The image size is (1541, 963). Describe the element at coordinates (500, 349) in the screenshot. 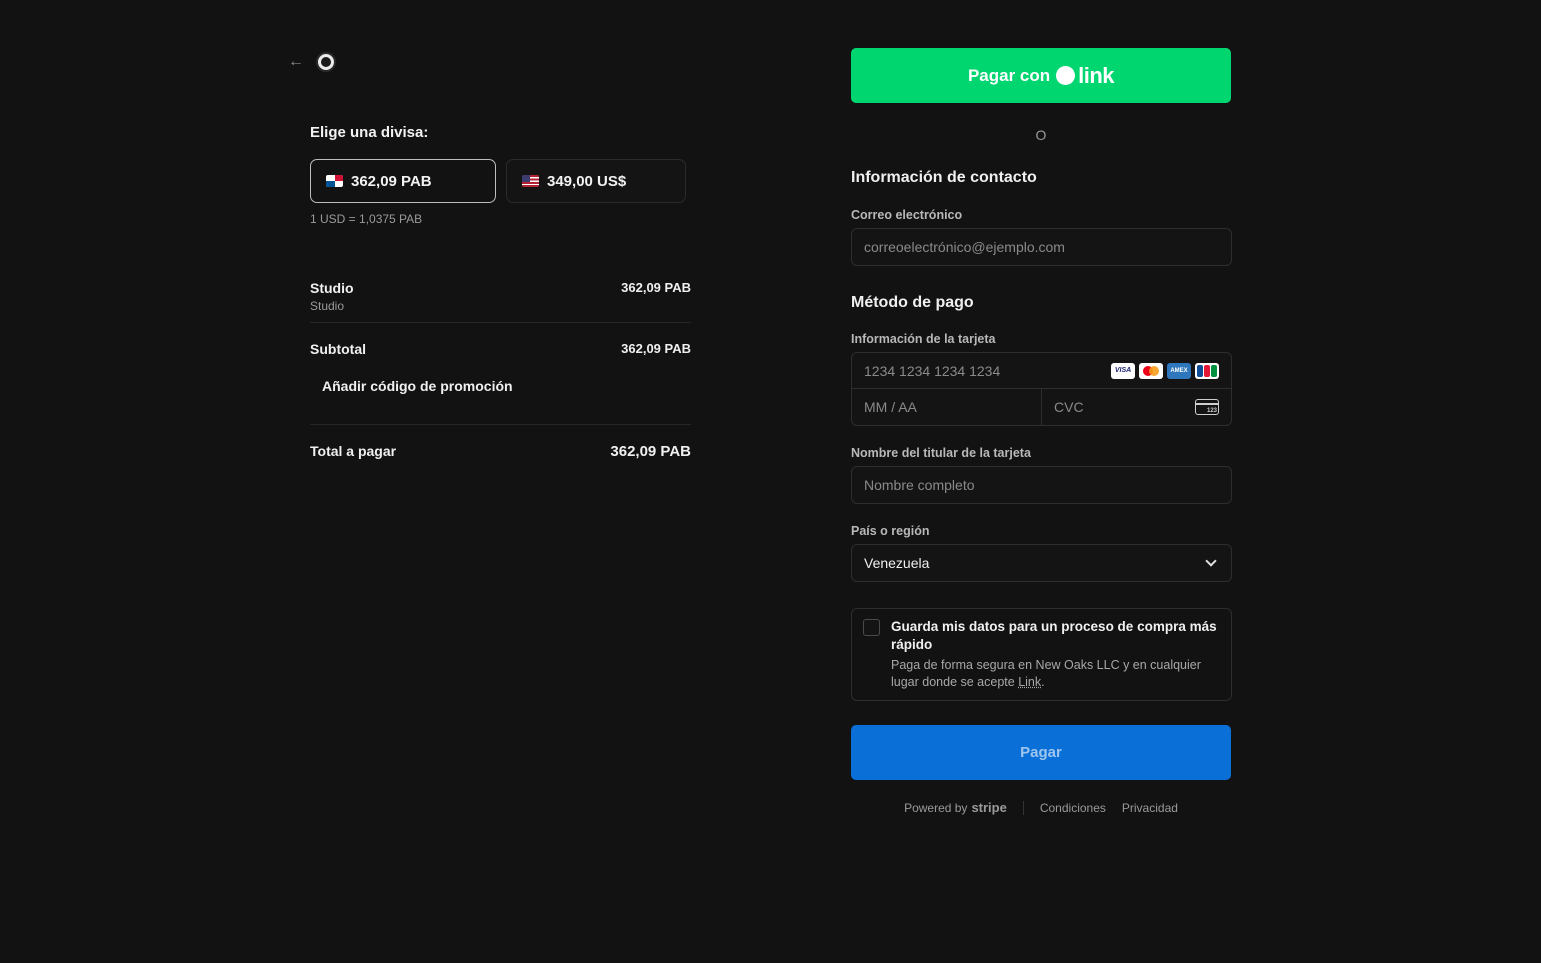

I see `subtotal-row: Subtotal 362,09 PAB` at that location.